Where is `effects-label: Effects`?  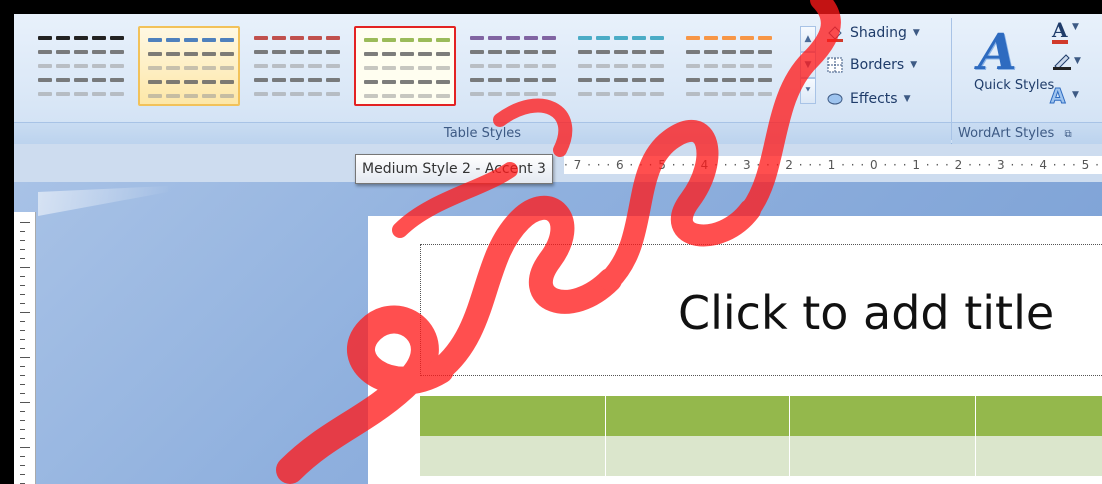 effects-label: Effects is located at coordinates (874, 99).